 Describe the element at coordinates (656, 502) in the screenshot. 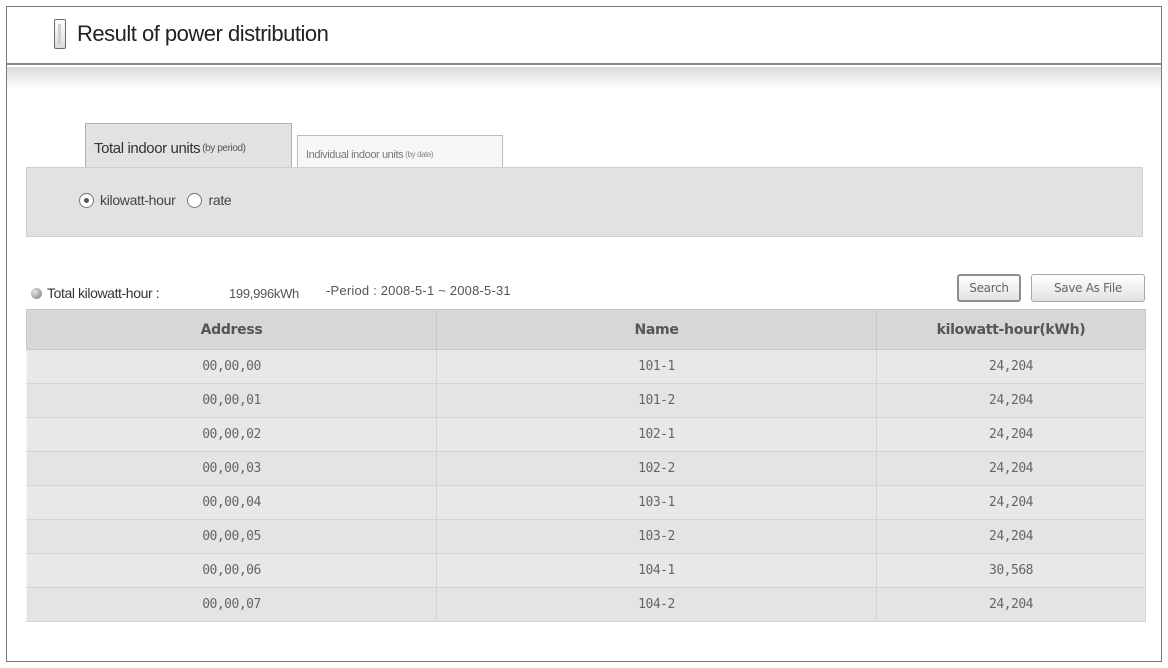

I see `cell-name: 103-1` at that location.